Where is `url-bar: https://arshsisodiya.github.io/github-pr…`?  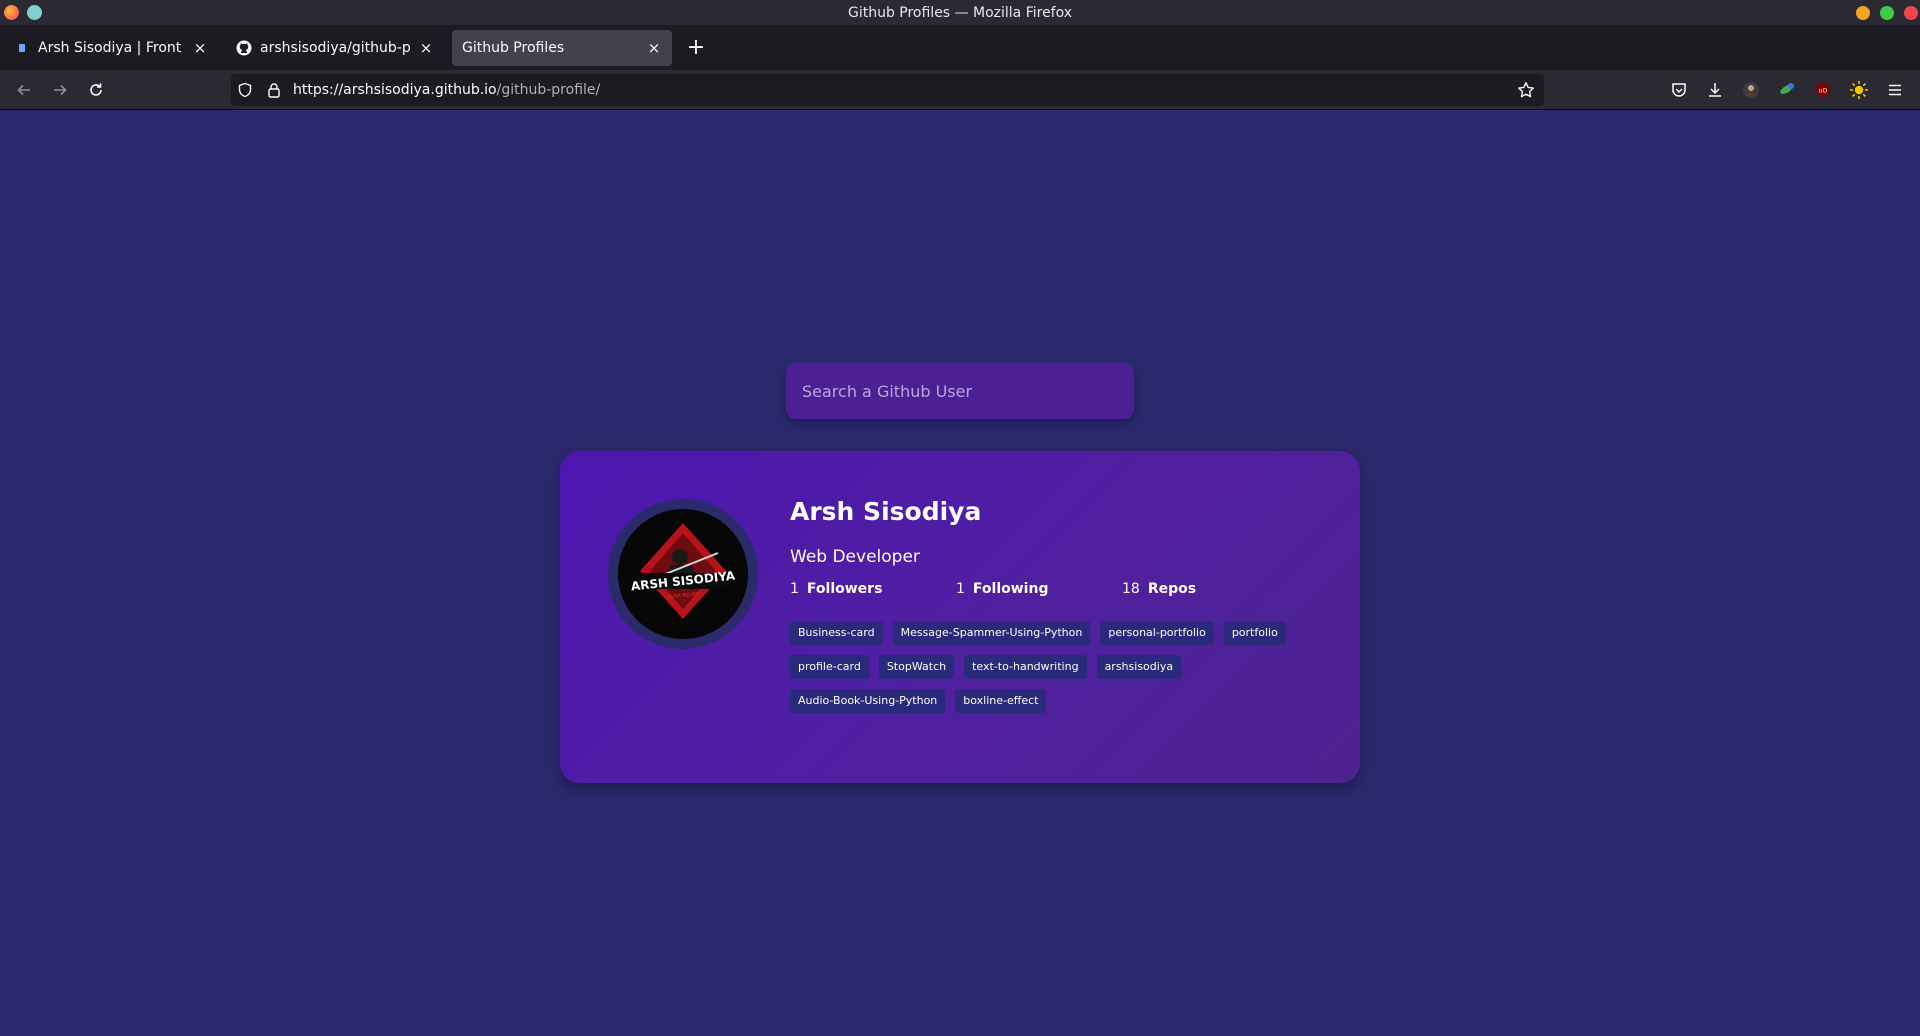
url-bar: https://arshsisodiya.github.io/github-pr… is located at coordinates (887, 90).